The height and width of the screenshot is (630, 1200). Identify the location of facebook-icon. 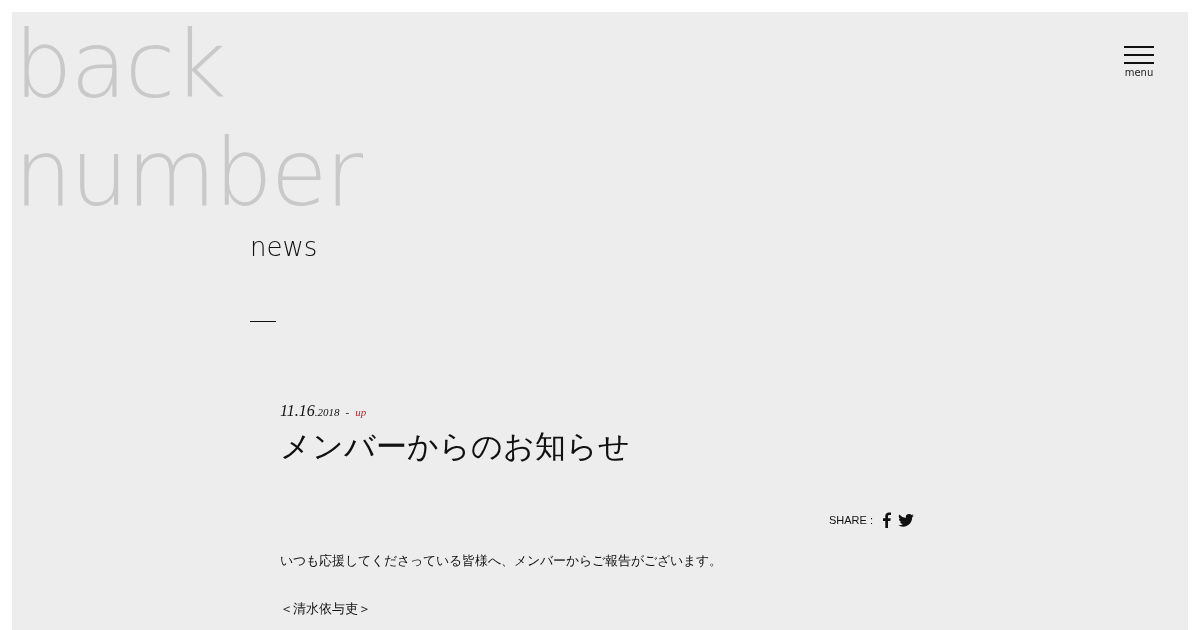
(886, 520).